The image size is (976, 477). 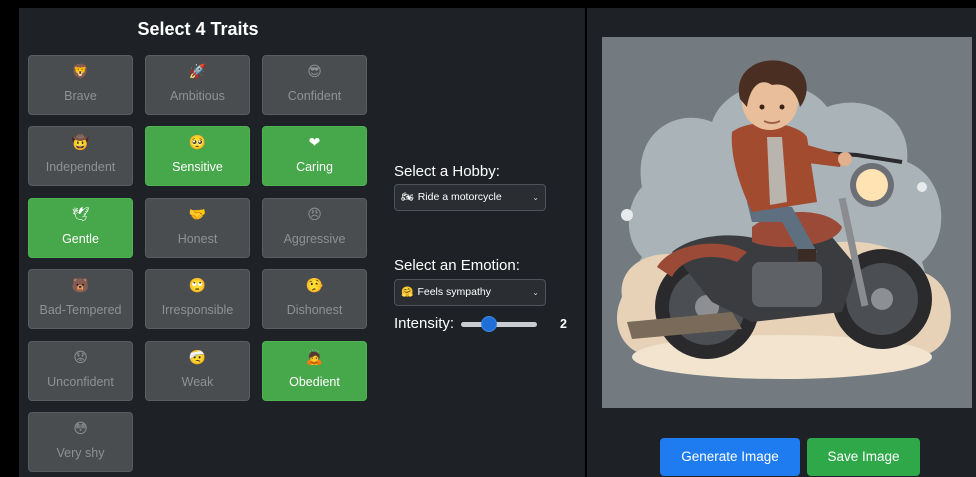 What do you see at coordinates (314, 358) in the screenshot?
I see `trait-emoji-icon: 🙇` at bounding box center [314, 358].